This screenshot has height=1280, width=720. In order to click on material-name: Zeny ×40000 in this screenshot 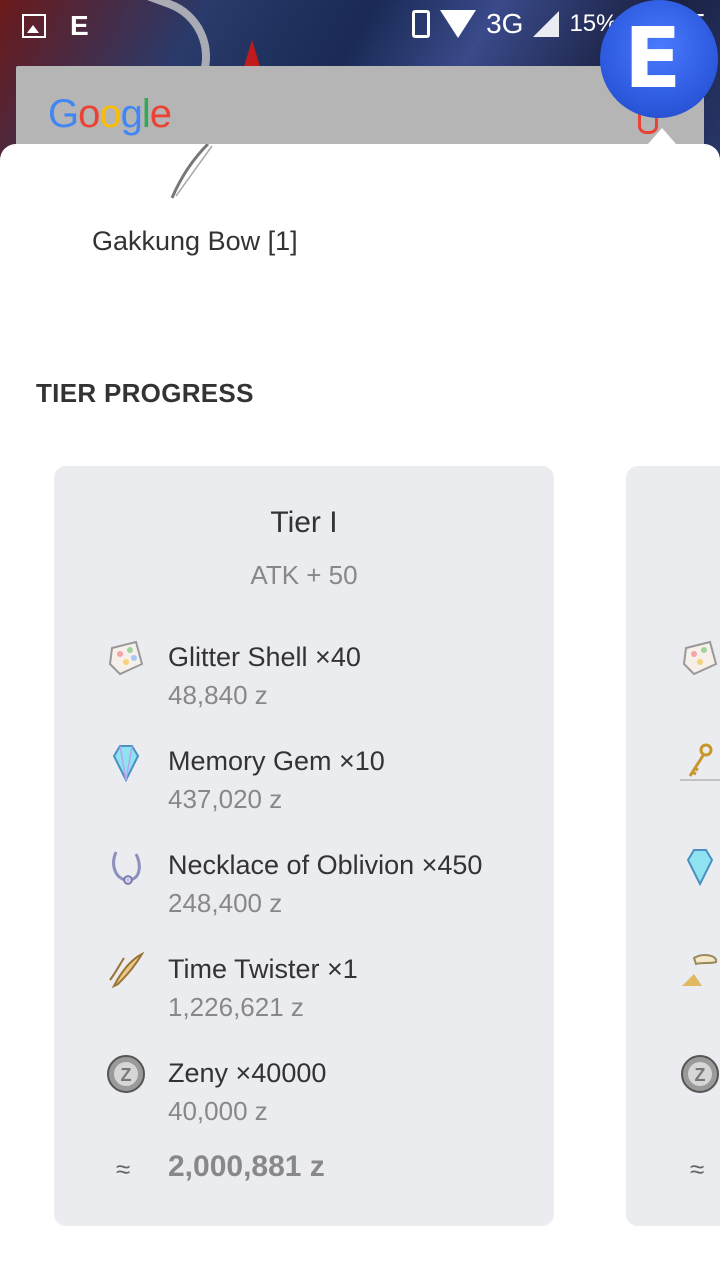, I will do `click(247, 1073)`.